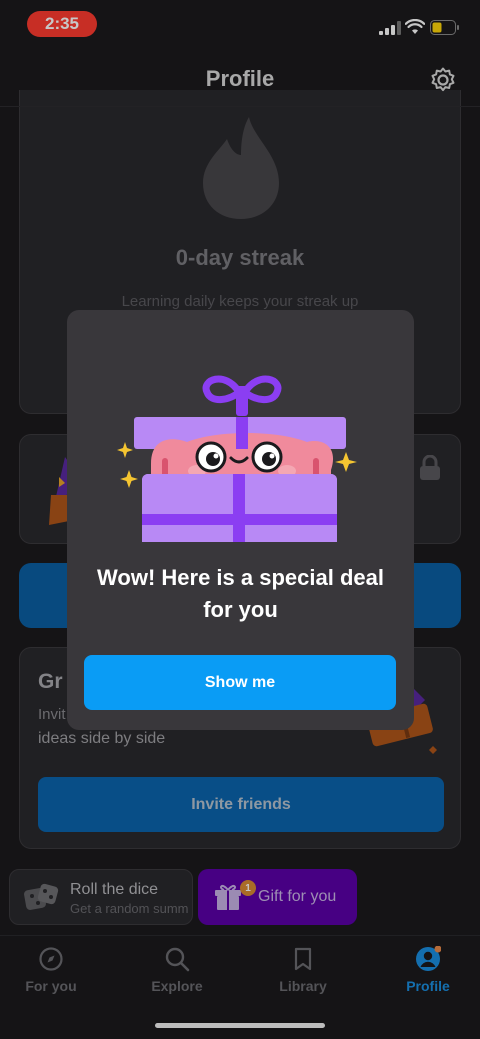 This screenshot has height=1039, width=480. Describe the element at coordinates (237, 458) in the screenshot. I see `gift-box-illustration` at that location.